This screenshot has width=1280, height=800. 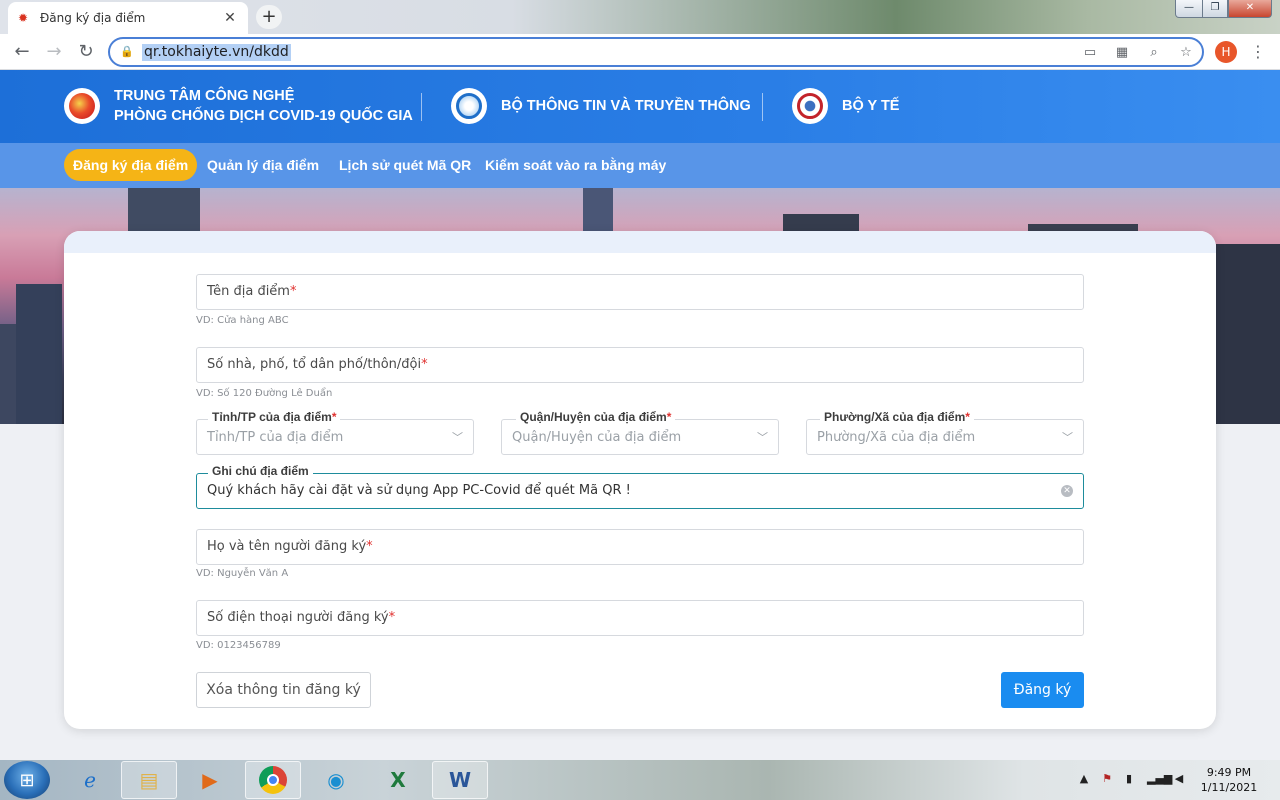 I want to click on chrome-logo, so click(x=273, y=780).